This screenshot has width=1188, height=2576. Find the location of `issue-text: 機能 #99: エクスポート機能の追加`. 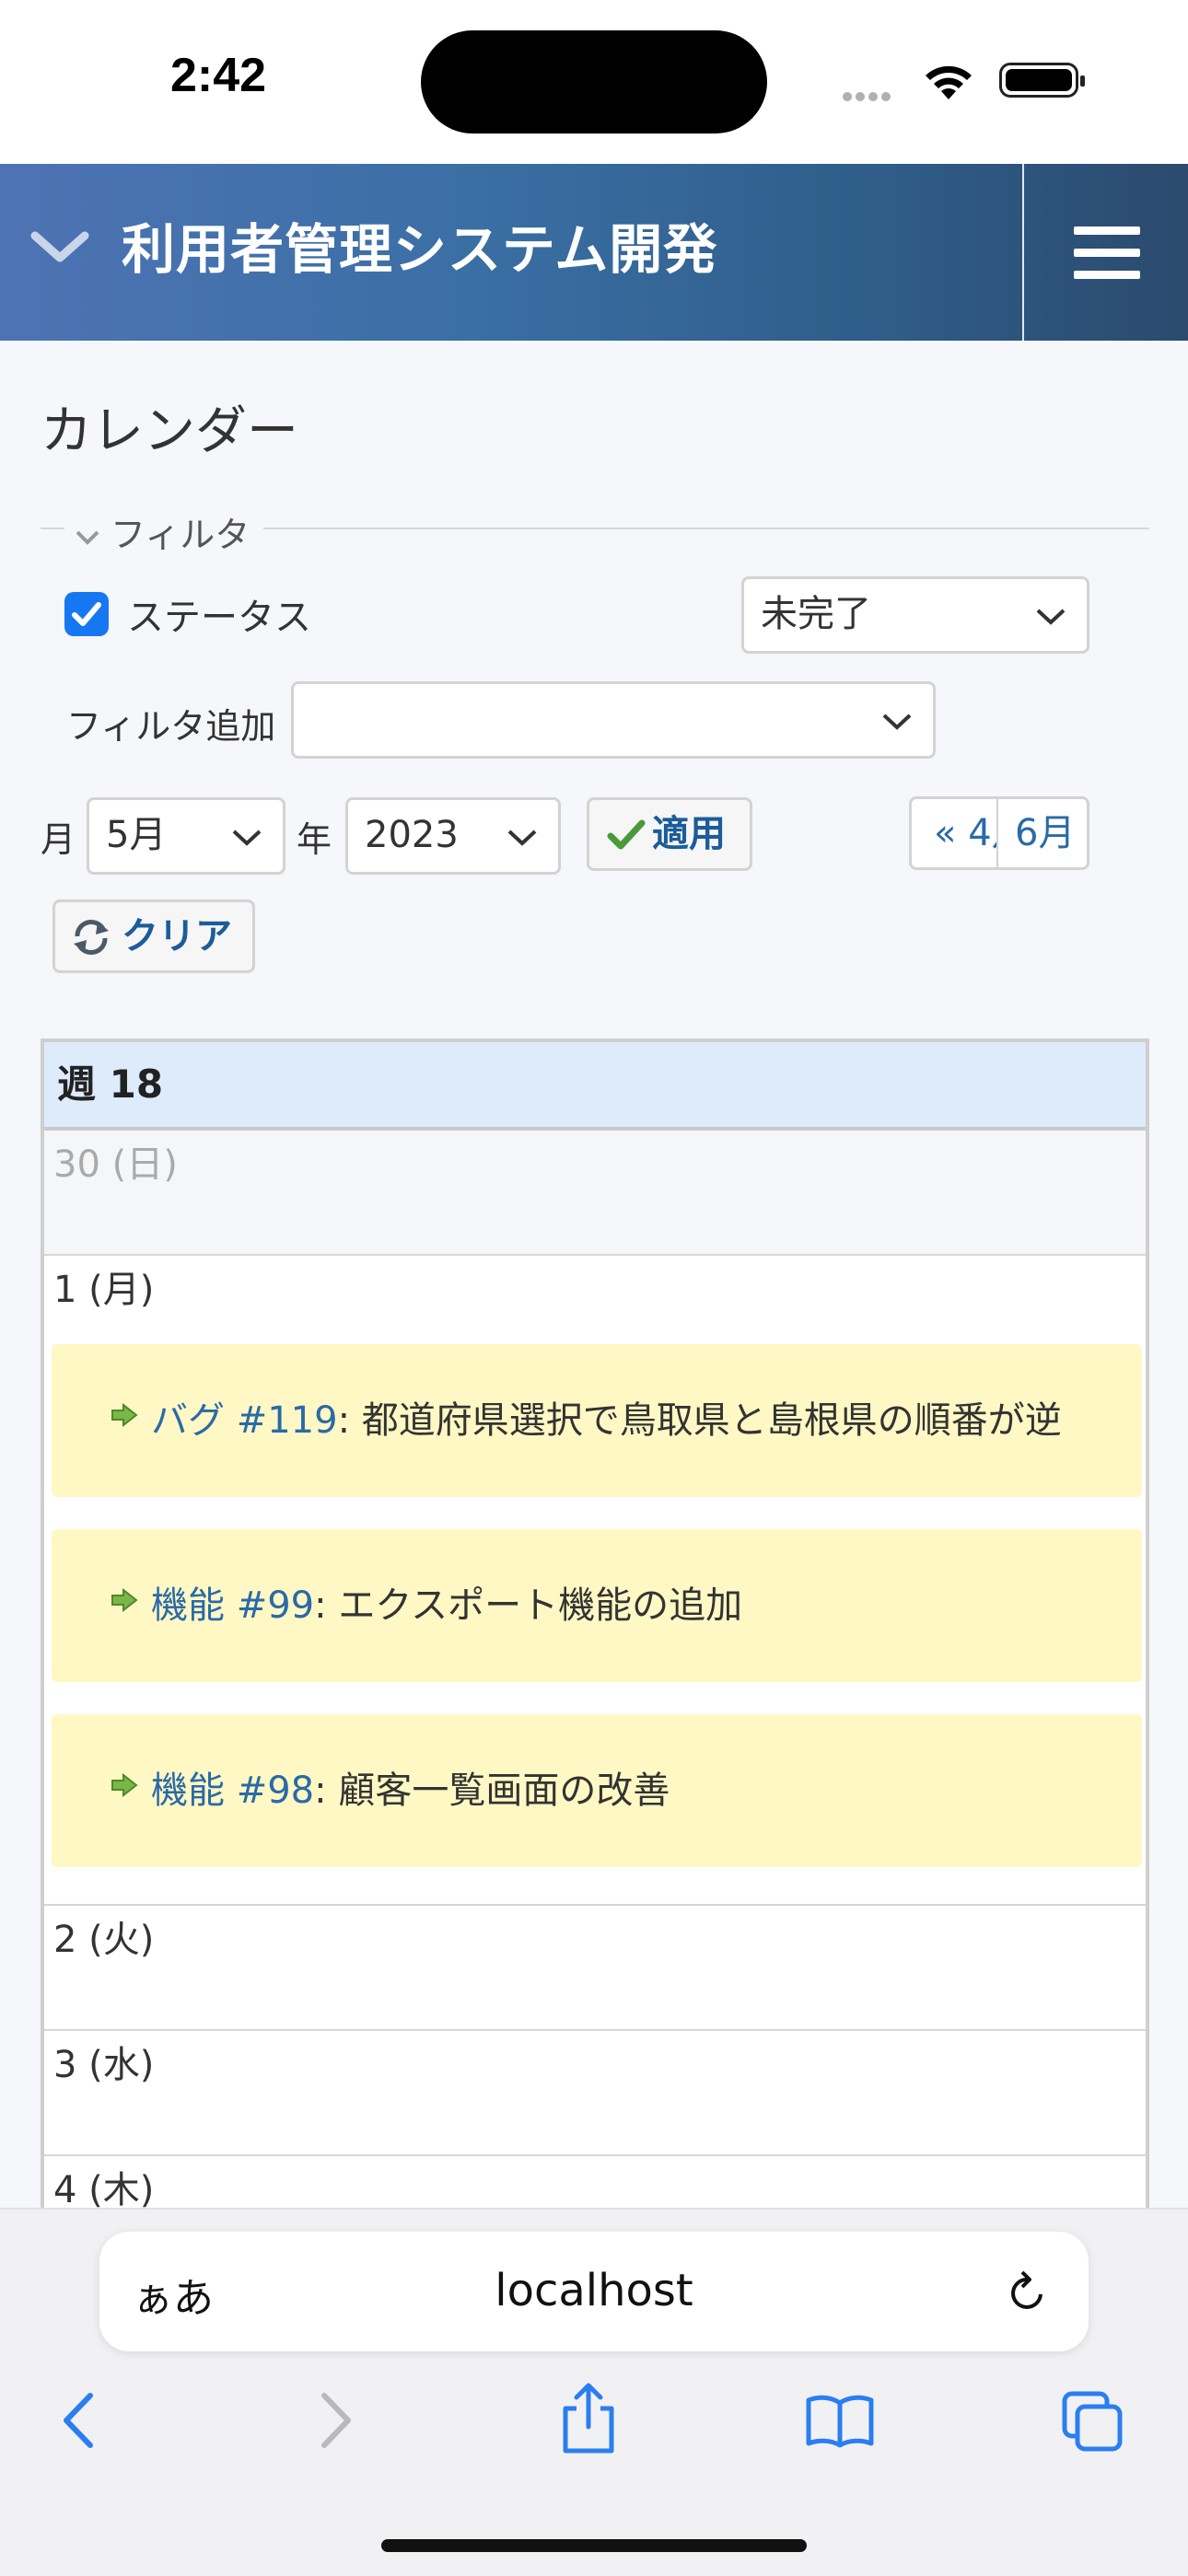

issue-text: 機能 #99: エクスポート機能の追加 is located at coordinates (446, 1605).